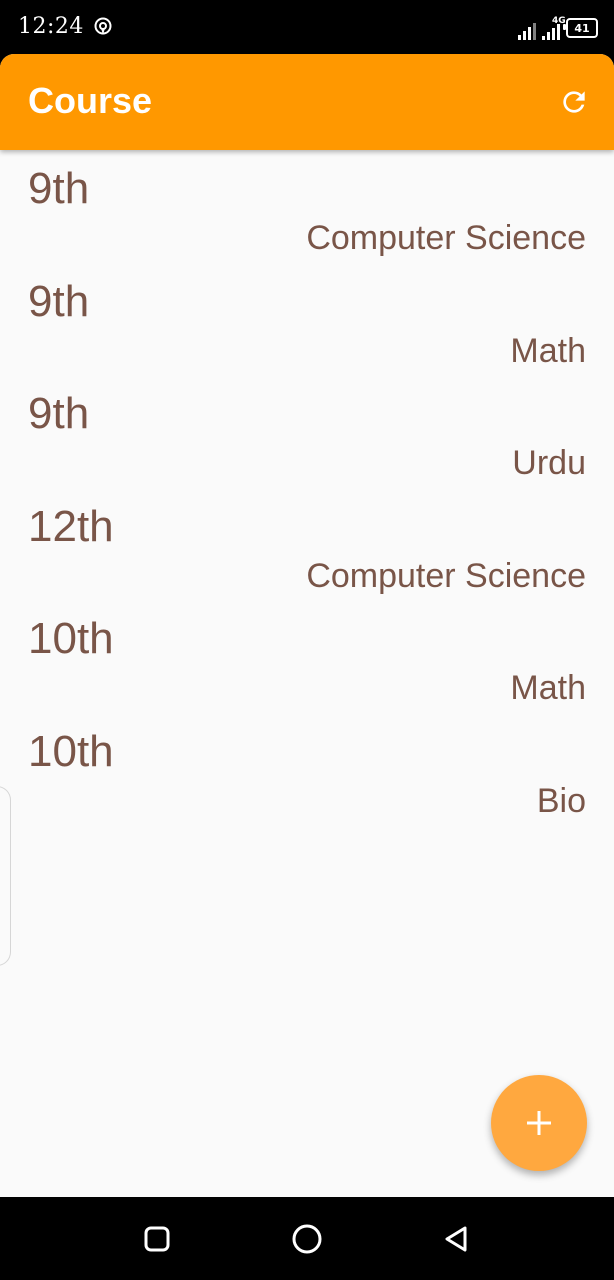 Image resolution: width=614 pixels, height=1280 pixels. Describe the element at coordinates (307, 656) in the screenshot. I see `list-item: 10th Math` at that location.